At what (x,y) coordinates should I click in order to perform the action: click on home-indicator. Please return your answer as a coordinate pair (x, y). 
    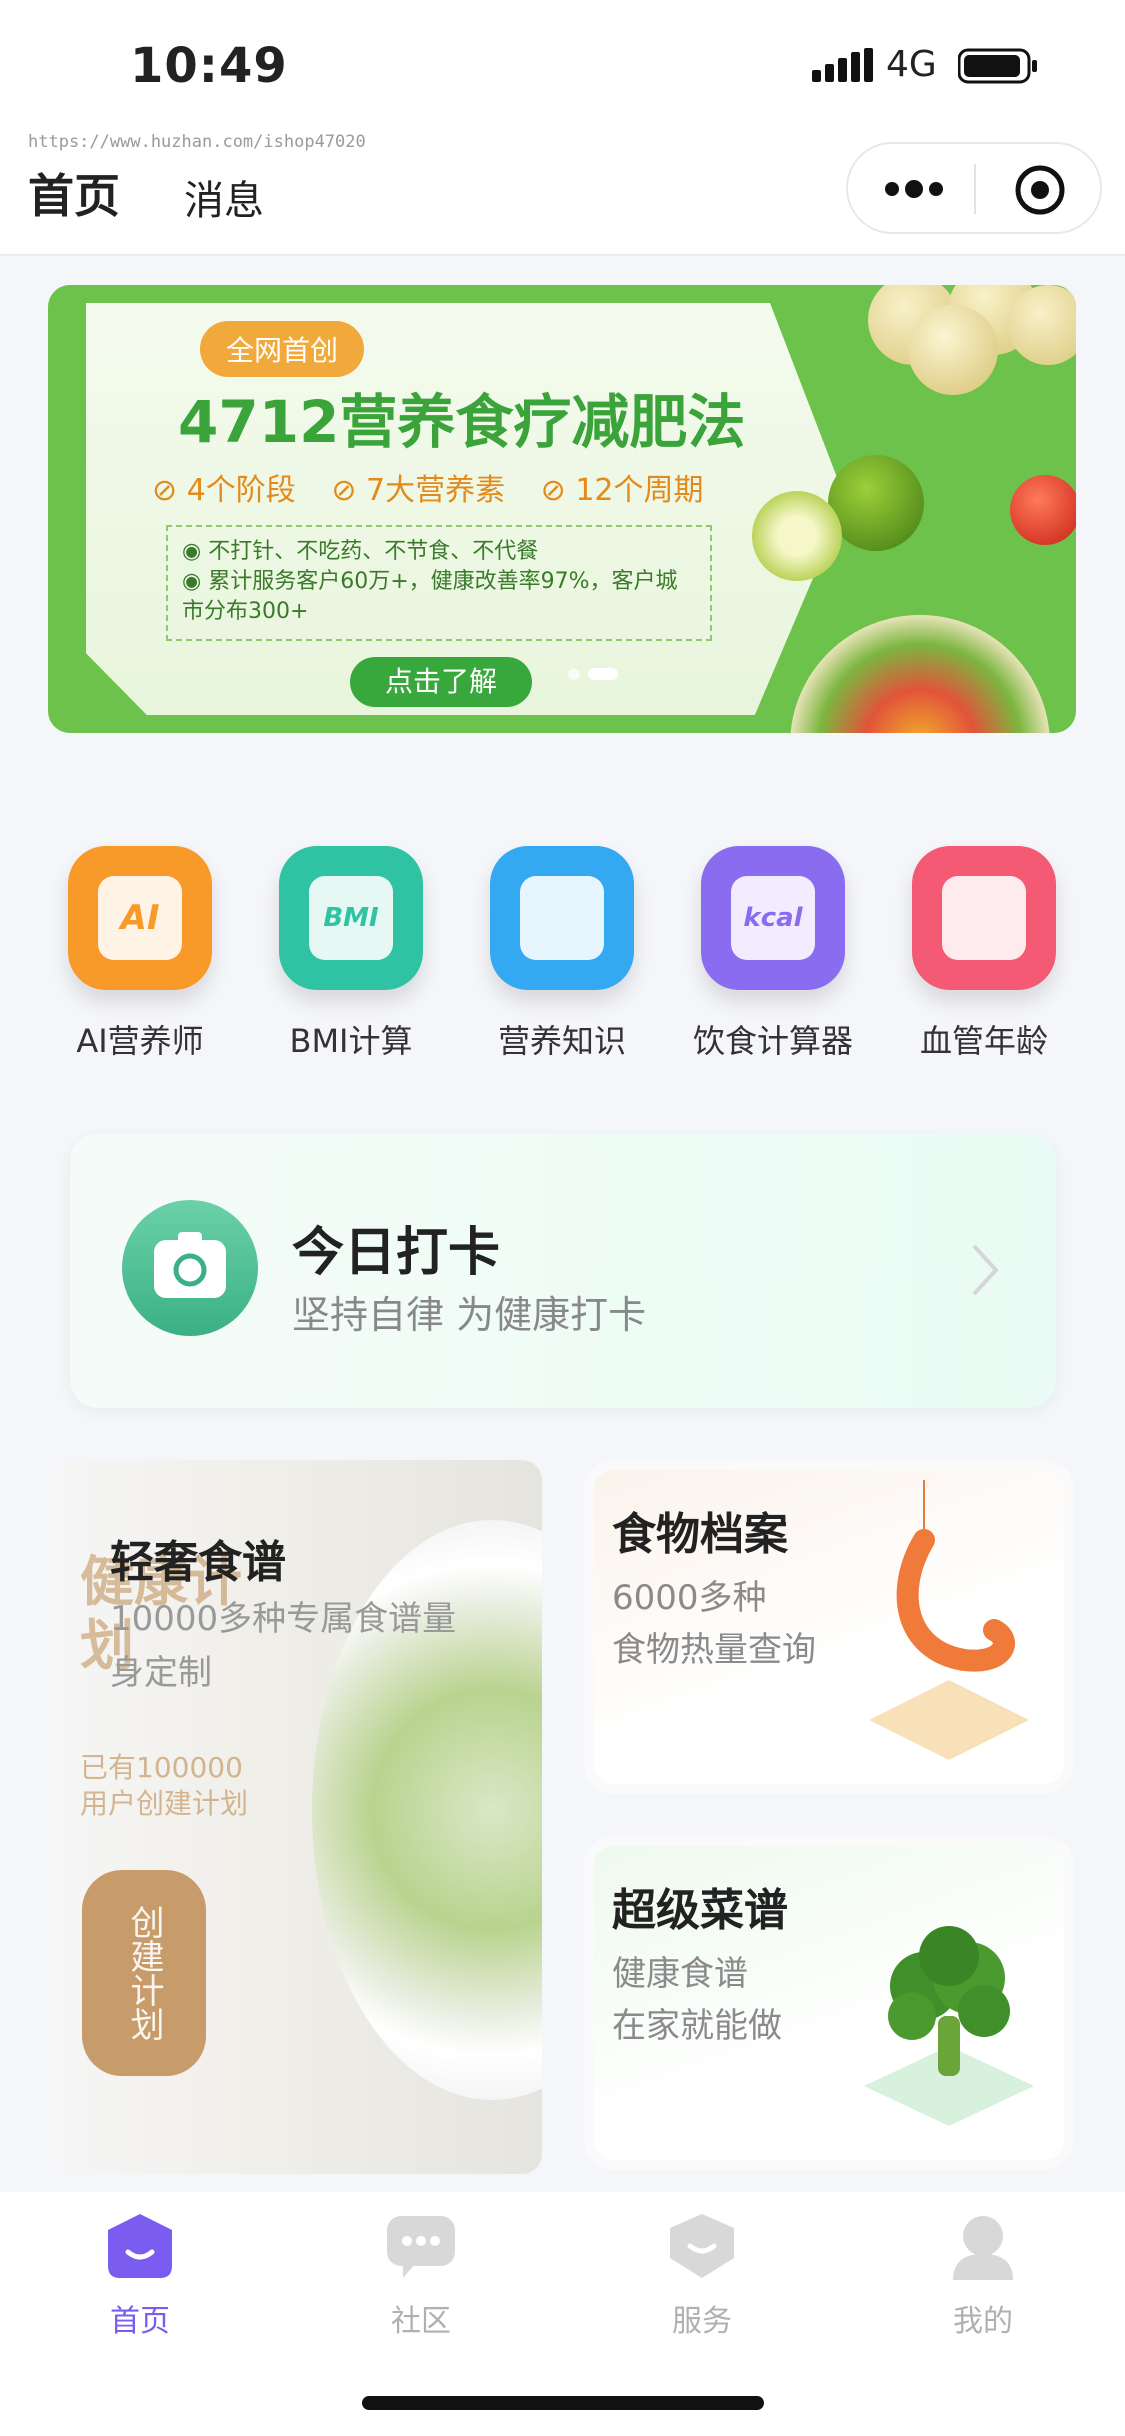
    Looking at the image, I should click on (563, 2403).